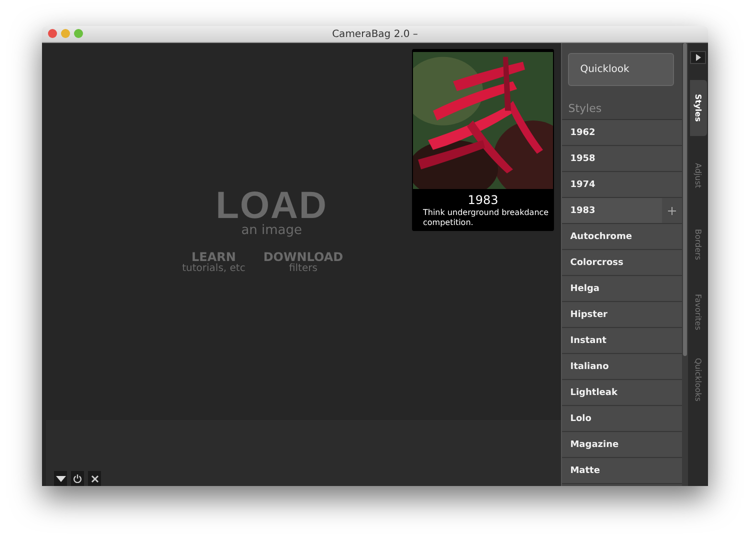 The height and width of the screenshot is (544, 750). What do you see at coordinates (698, 108) in the screenshot?
I see `sidebar-tab: Styles` at bounding box center [698, 108].